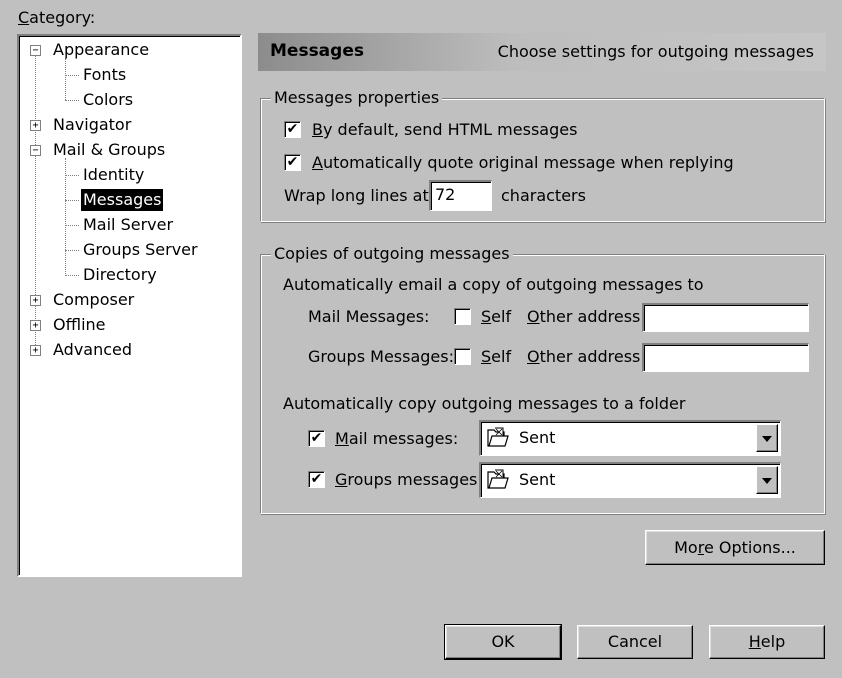 This screenshot has height=678, width=842. Describe the element at coordinates (129, 325) in the screenshot. I see `tree-item-offline: + Offline` at that location.